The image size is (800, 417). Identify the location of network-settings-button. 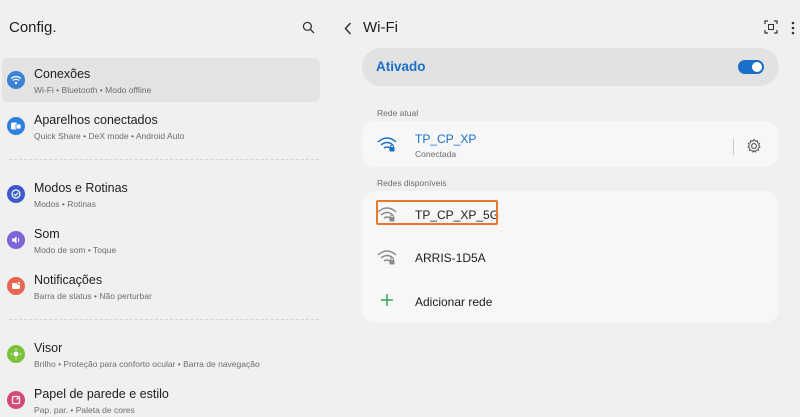
(754, 146).